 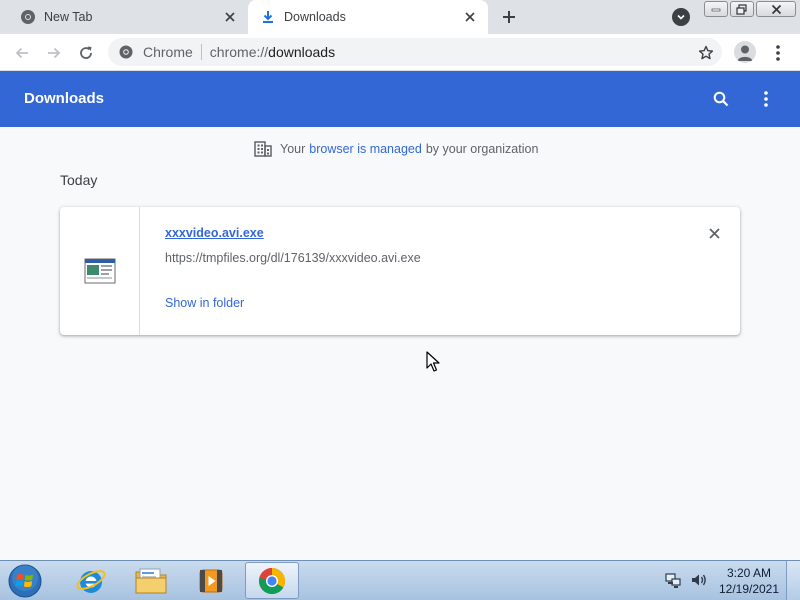 I want to click on back-button, so click(x=22, y=53).